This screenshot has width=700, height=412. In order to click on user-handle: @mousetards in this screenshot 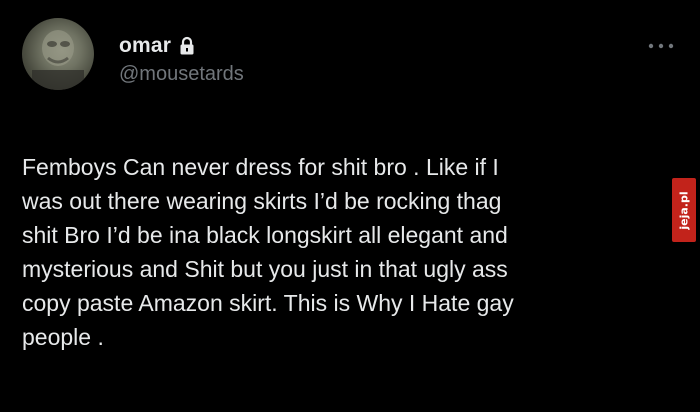, I will do `click(181, 74)`.